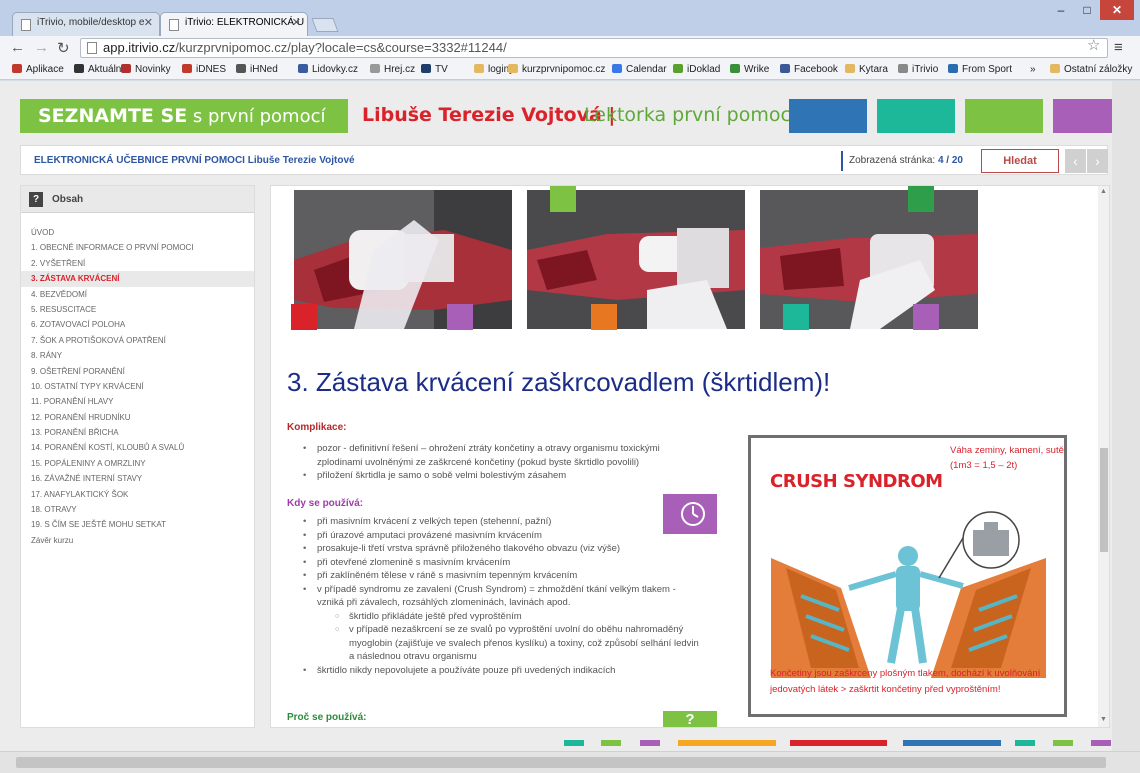 The width and height of the screenshot is (1140, 773). I want to click on bookmark-item: iTrivio, so click(918, 69).